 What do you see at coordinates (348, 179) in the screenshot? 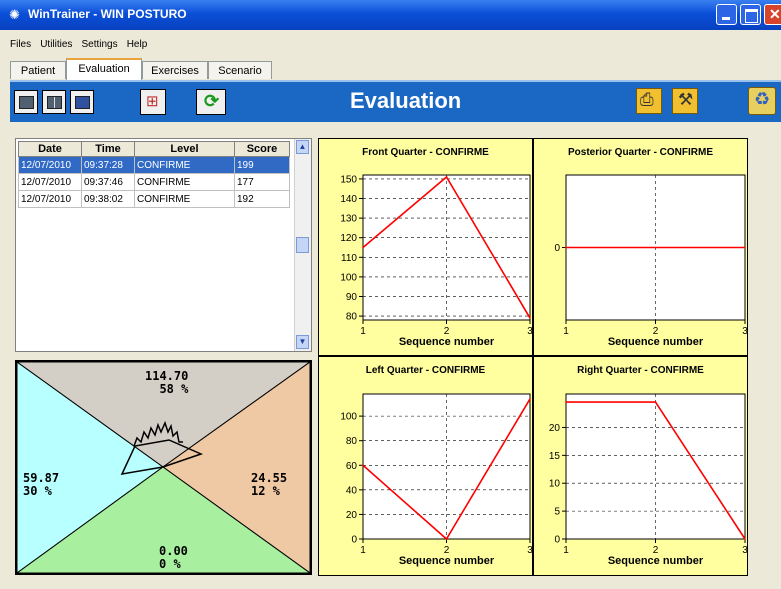
I see `y-tick-label: 150` at bounding box center [348, 179].